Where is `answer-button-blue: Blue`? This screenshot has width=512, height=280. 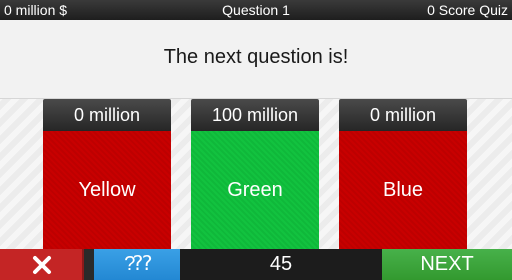 answer-button-blue: Blue is located at coordinates (403, 190).